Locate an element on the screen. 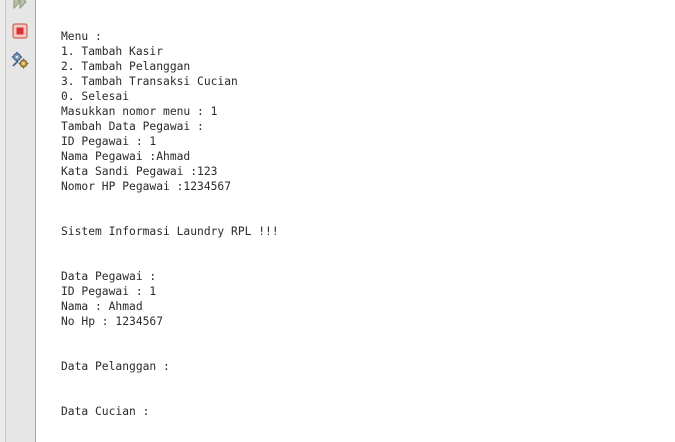  output-line: Menu : is located at coordinates (81, 36).